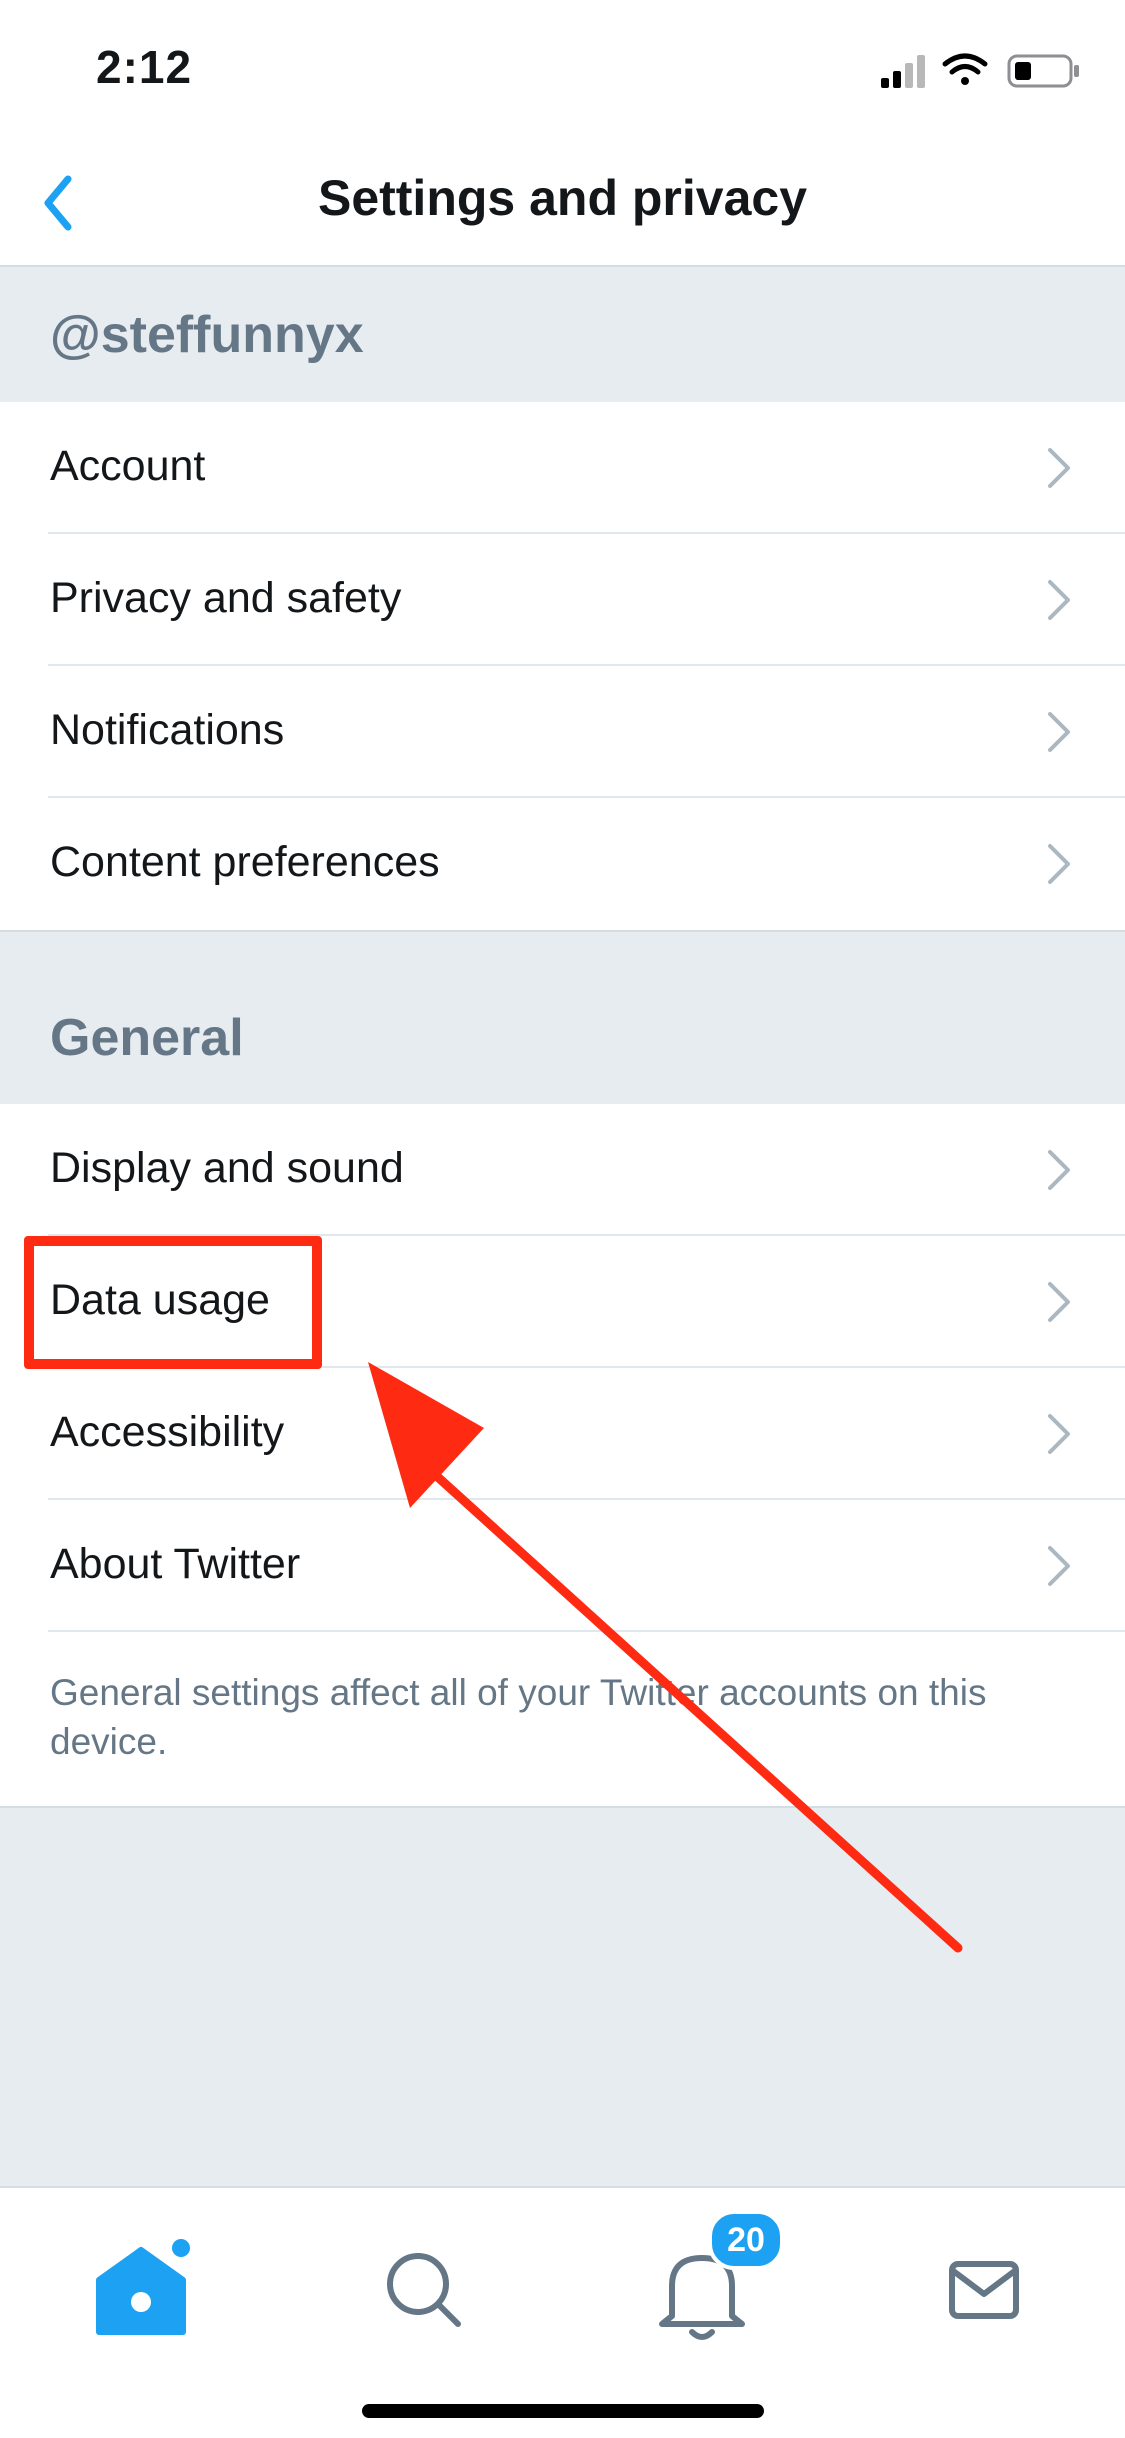 The height and width of the screenshot is (2438, 1125). I want to click on bottom-tab-bar: 20, so click(562, 2312).